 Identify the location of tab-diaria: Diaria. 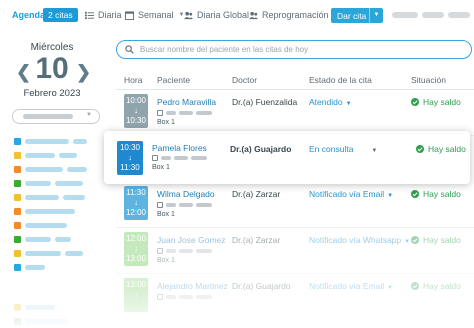
(103, 15).